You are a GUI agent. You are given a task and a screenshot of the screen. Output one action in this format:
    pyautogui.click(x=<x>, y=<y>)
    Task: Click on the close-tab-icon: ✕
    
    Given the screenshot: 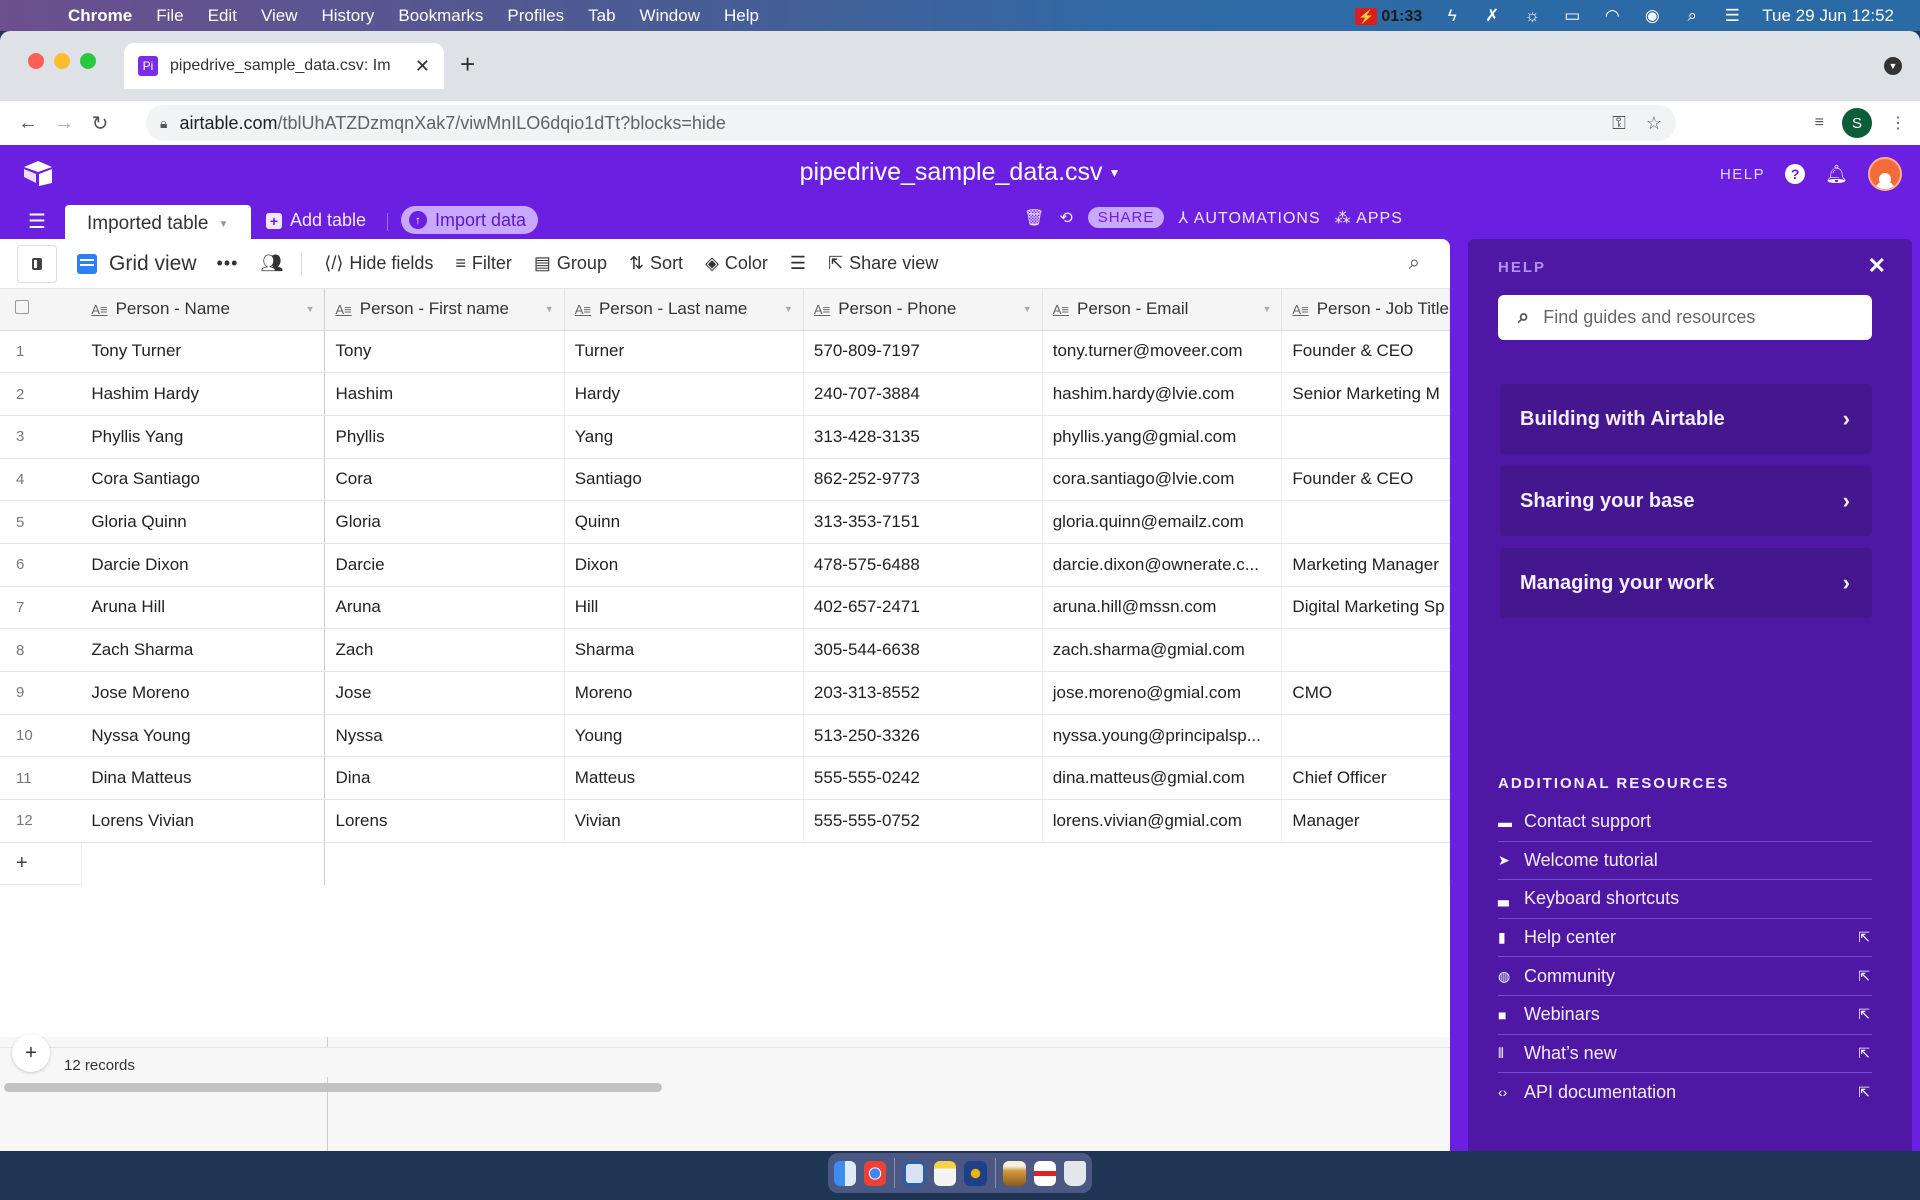 What is the action you would take?
    pyautogui.click(x=422, y=66)
    